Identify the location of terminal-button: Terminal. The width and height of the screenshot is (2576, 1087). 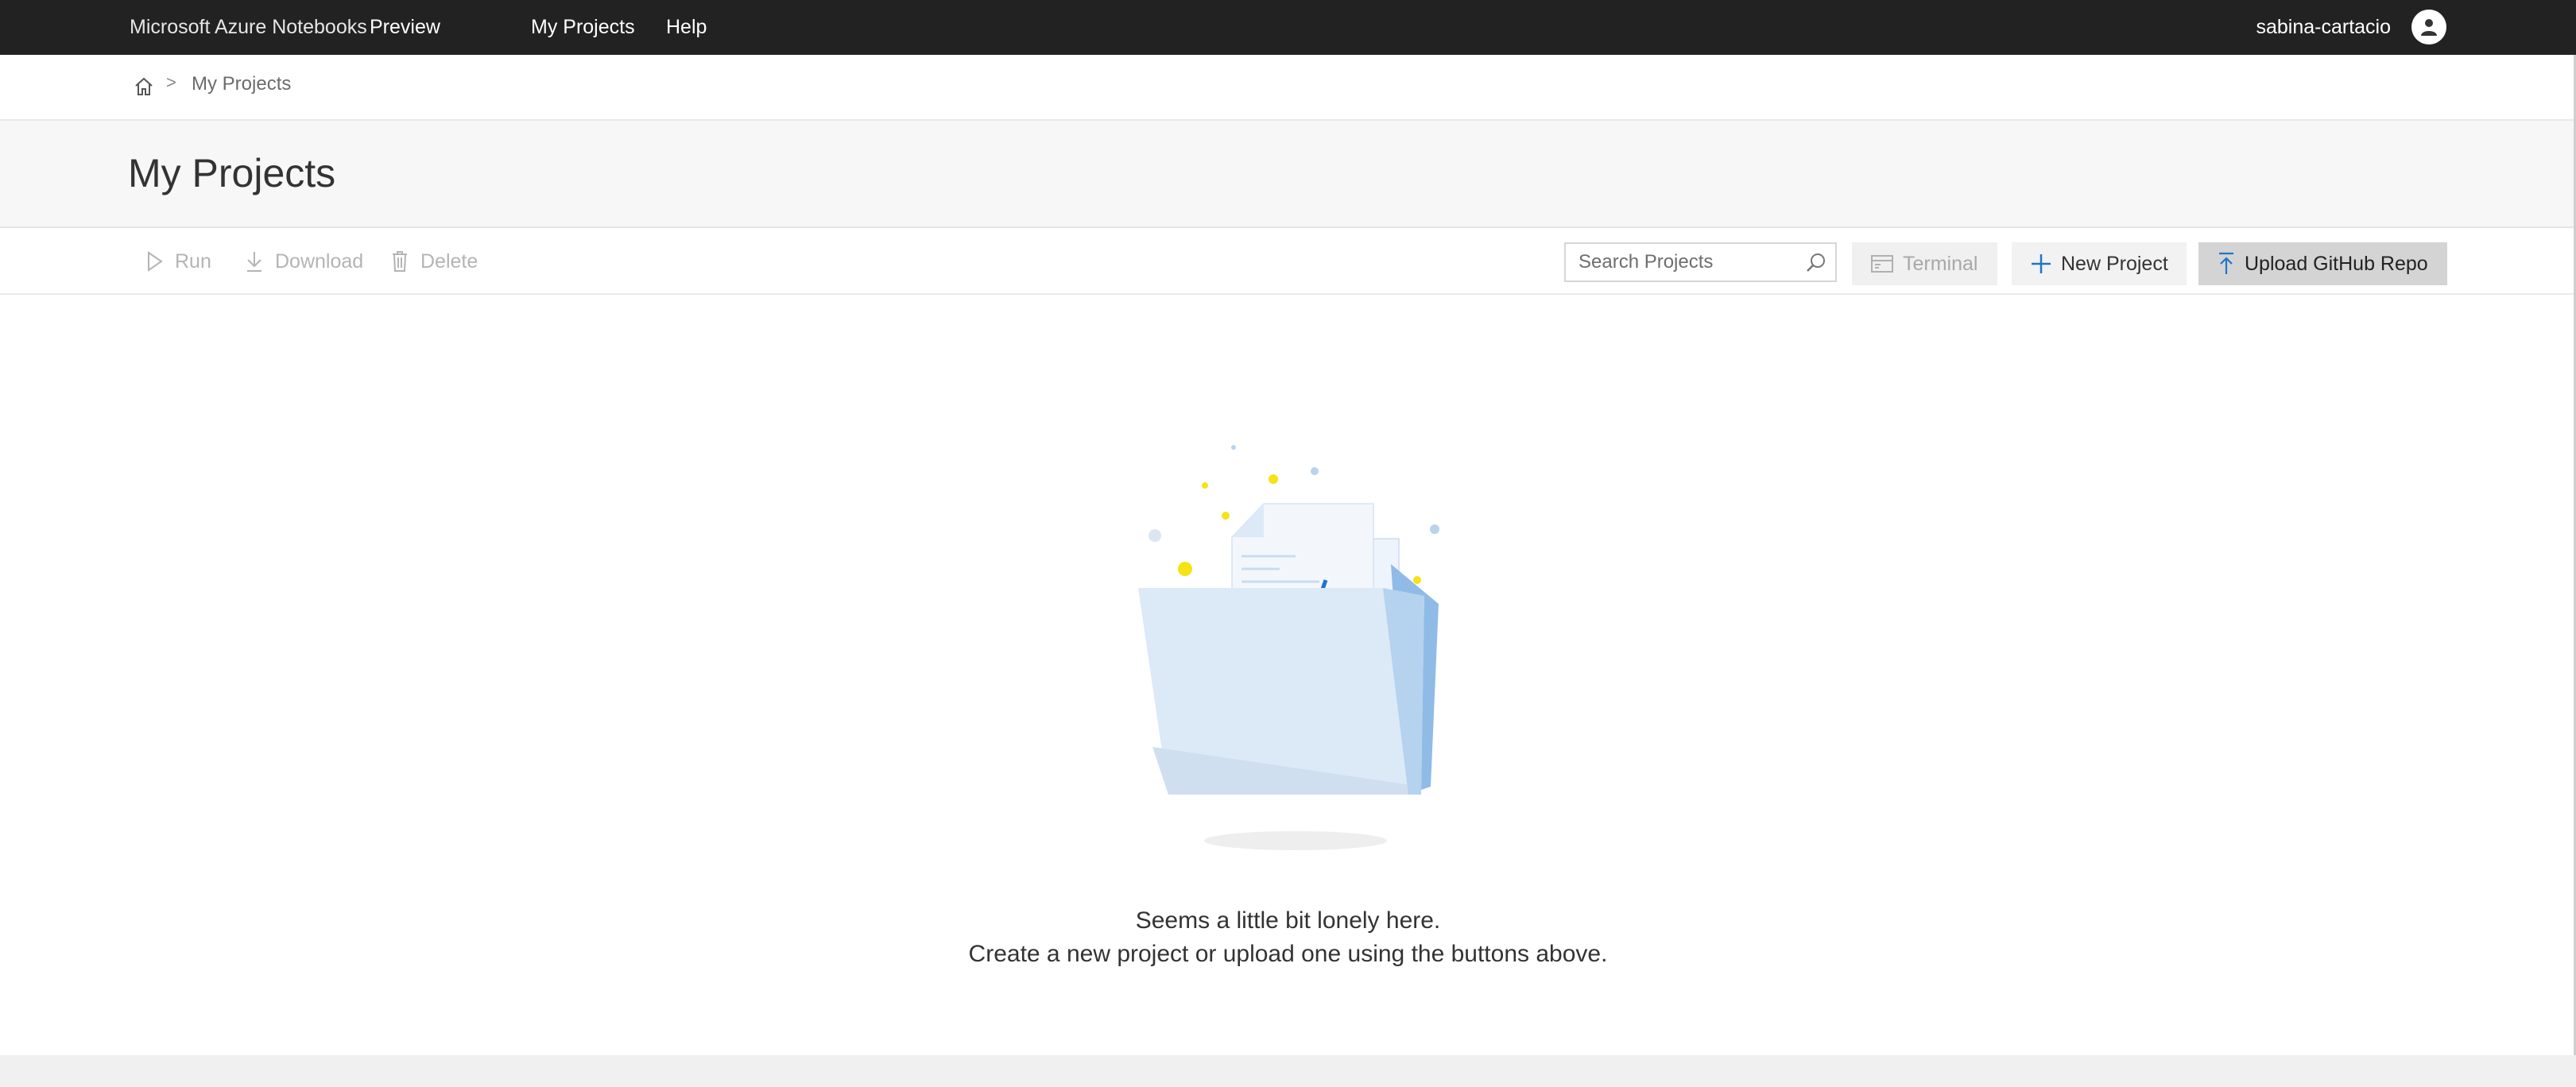
(1924, 263).